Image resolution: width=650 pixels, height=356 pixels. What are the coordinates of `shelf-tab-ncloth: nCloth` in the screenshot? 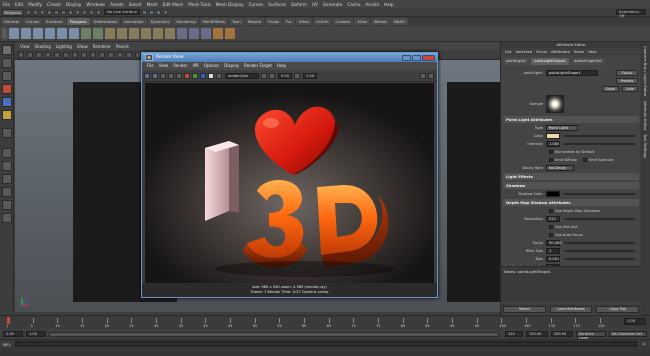 It's located at (322, 21).